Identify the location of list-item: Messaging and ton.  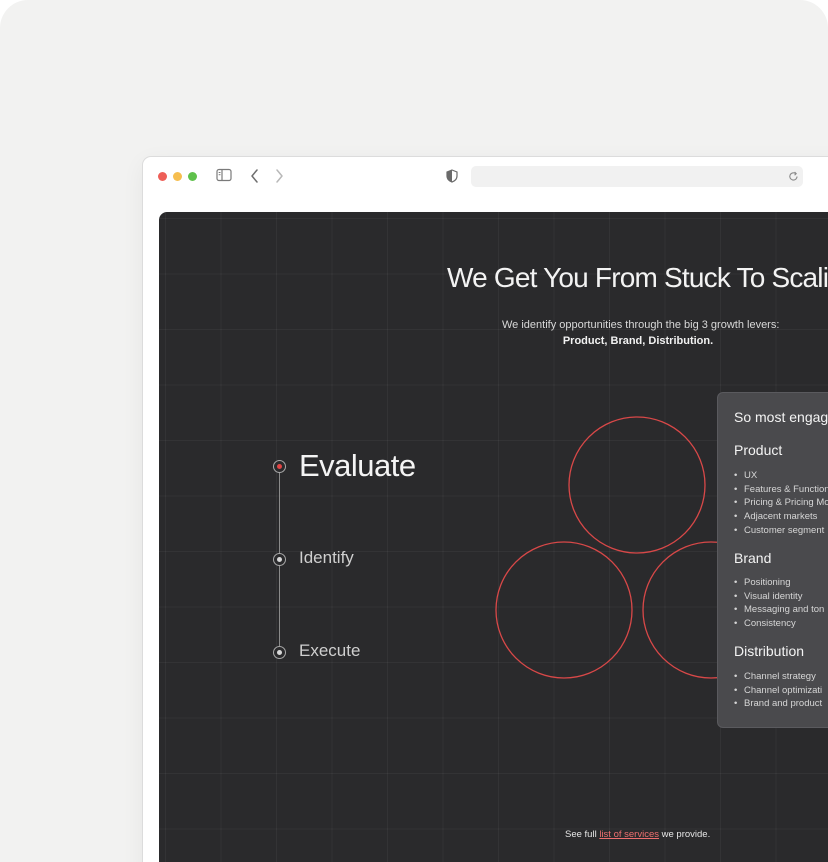
(779, 610).